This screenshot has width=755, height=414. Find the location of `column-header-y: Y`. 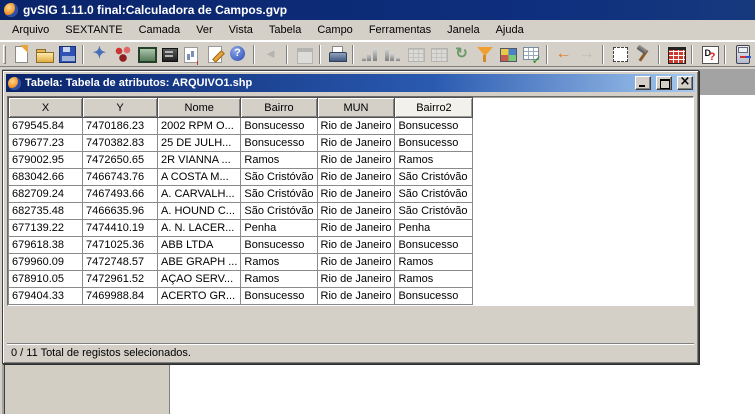

column-header-y: Y is located at coordinates (120, 107).